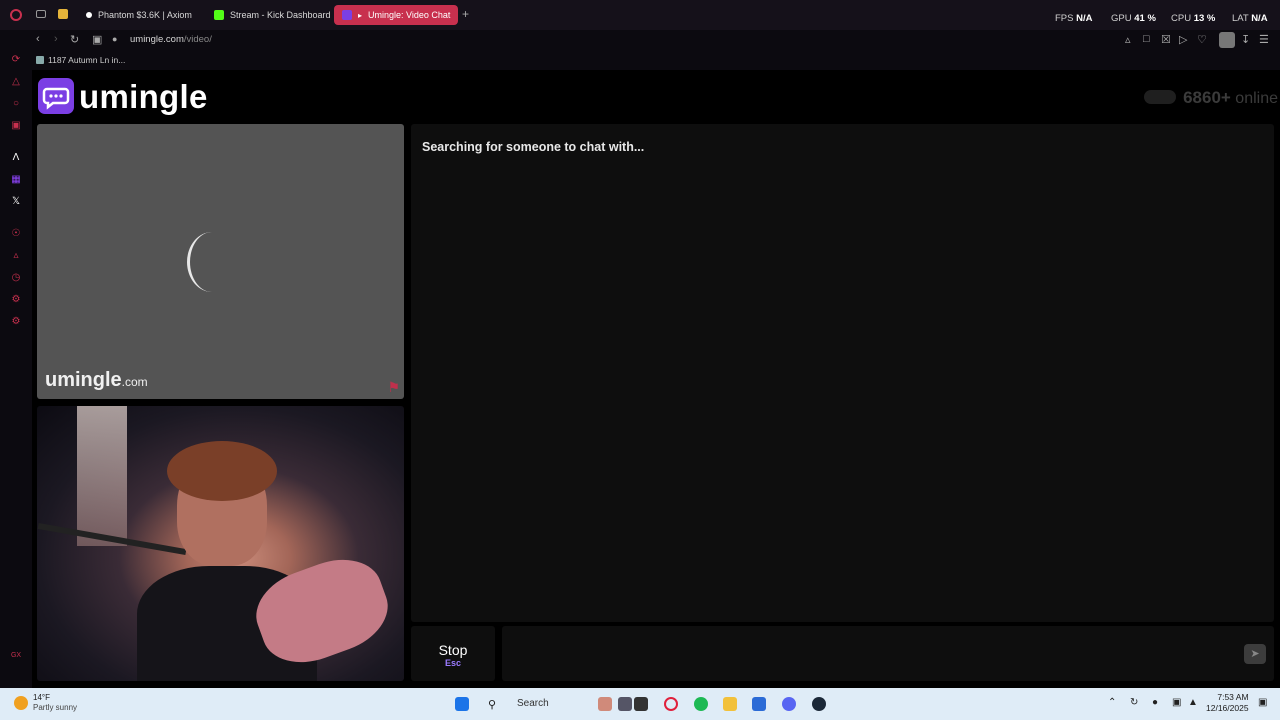 The width and height of the screenshot is (1280, 720). I want to click on gpu-stat: GPU 41 %, so click(1133, 18).